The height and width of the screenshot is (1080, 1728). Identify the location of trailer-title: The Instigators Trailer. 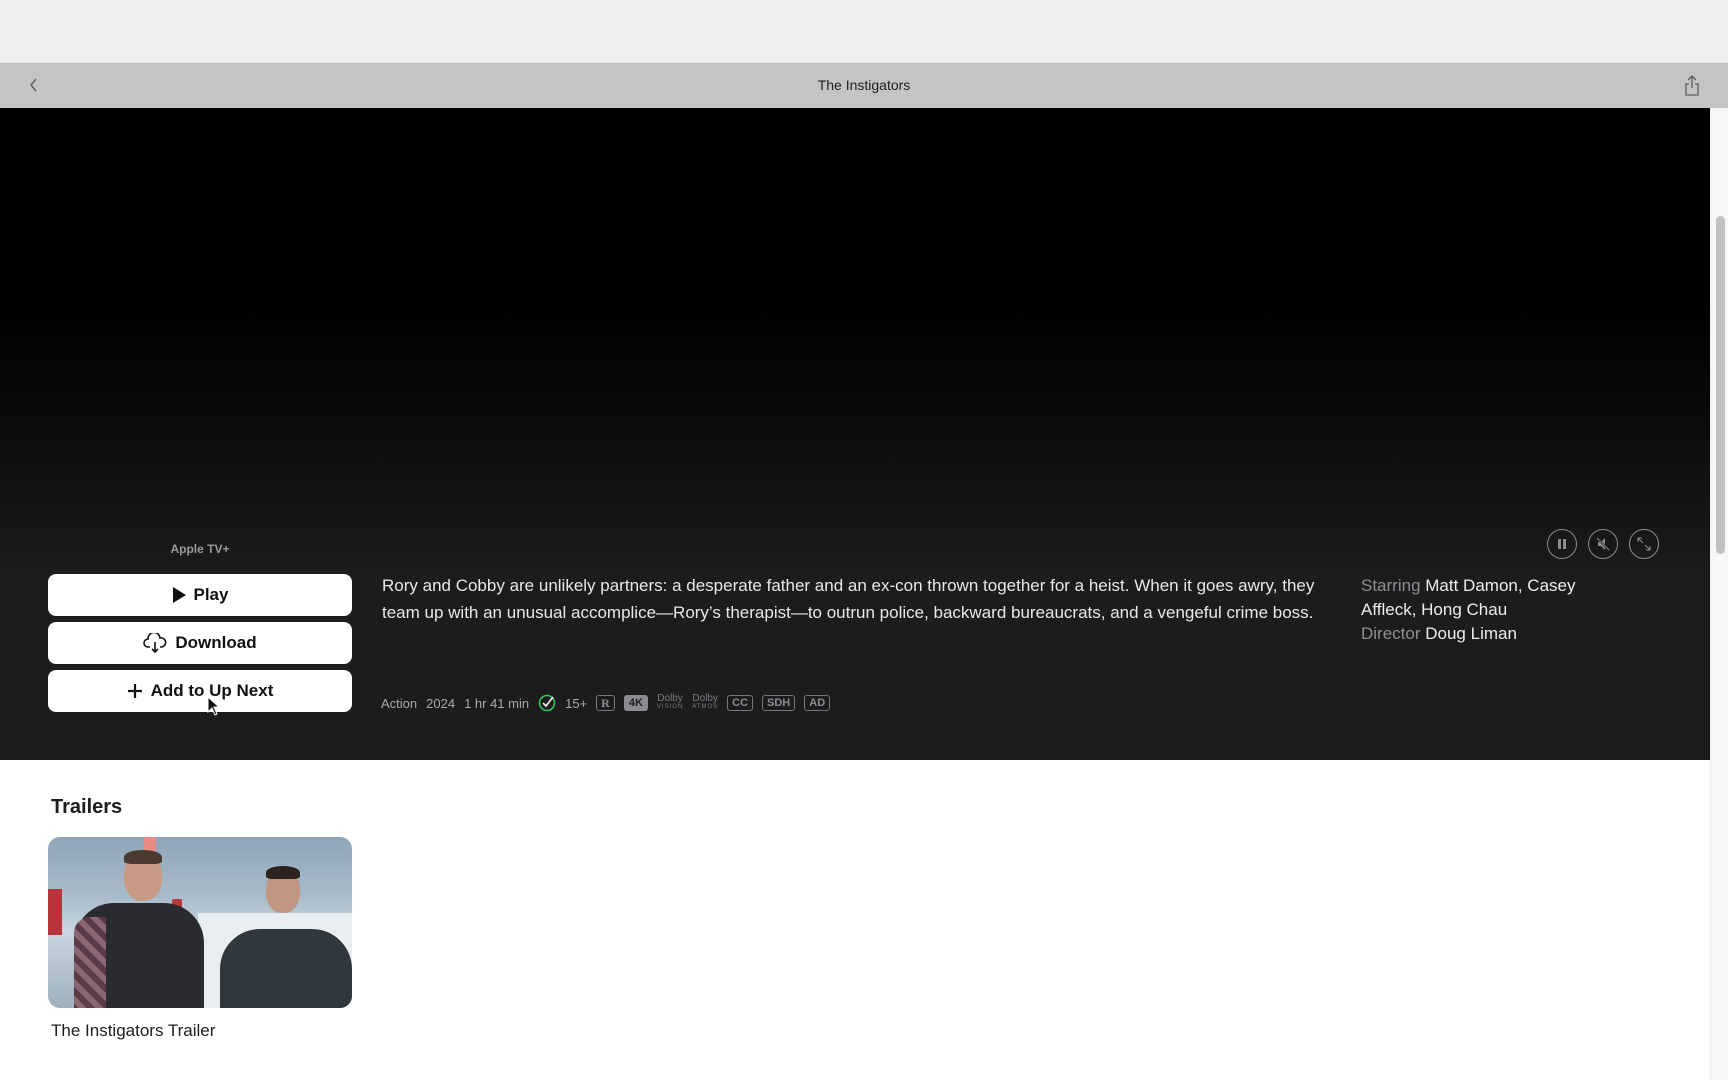
(133, 1031).